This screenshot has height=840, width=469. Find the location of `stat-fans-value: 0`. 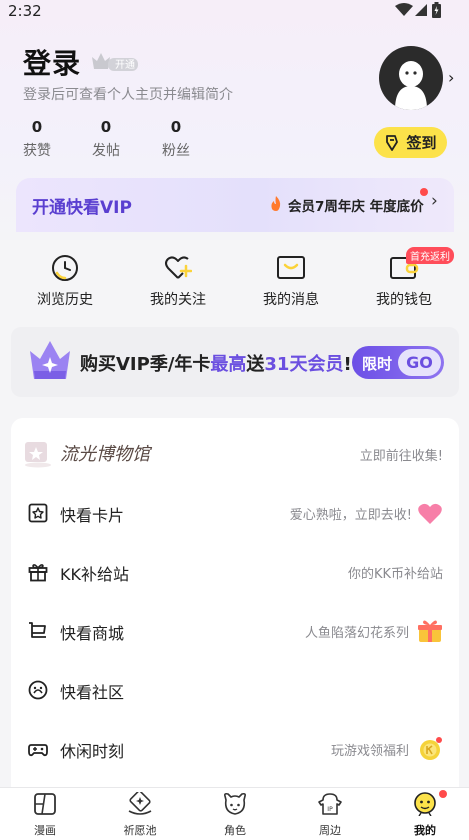

stat-fans-value: 0 is located at coordinates (176, 127).